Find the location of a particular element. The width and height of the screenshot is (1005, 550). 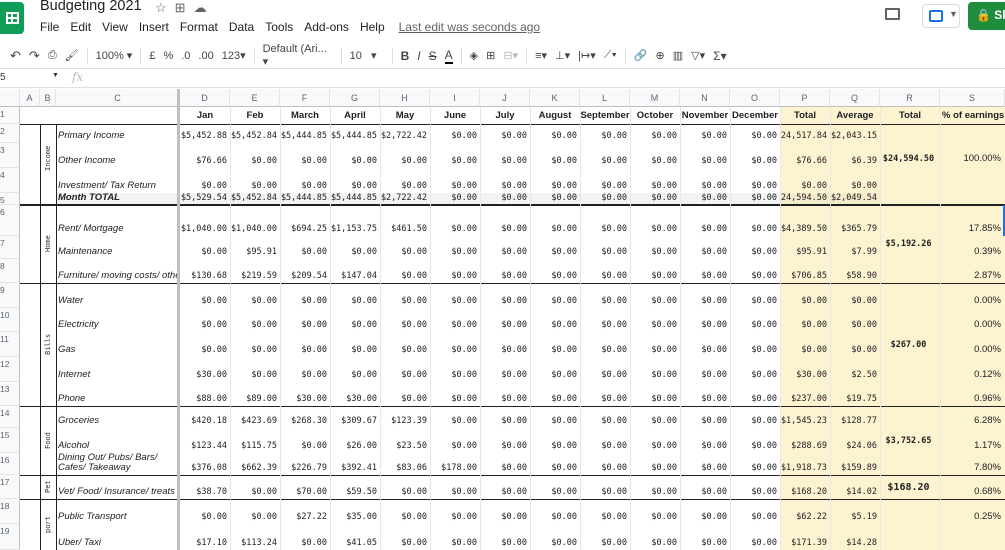

value-cell: $89.00 is located at coordinates (255, 394).